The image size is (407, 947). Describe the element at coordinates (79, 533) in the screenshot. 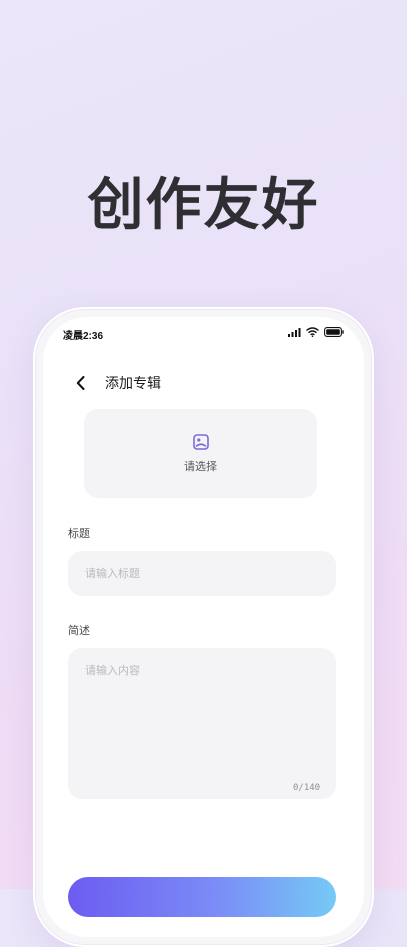

I see `title-field-label: 标题` at that location.